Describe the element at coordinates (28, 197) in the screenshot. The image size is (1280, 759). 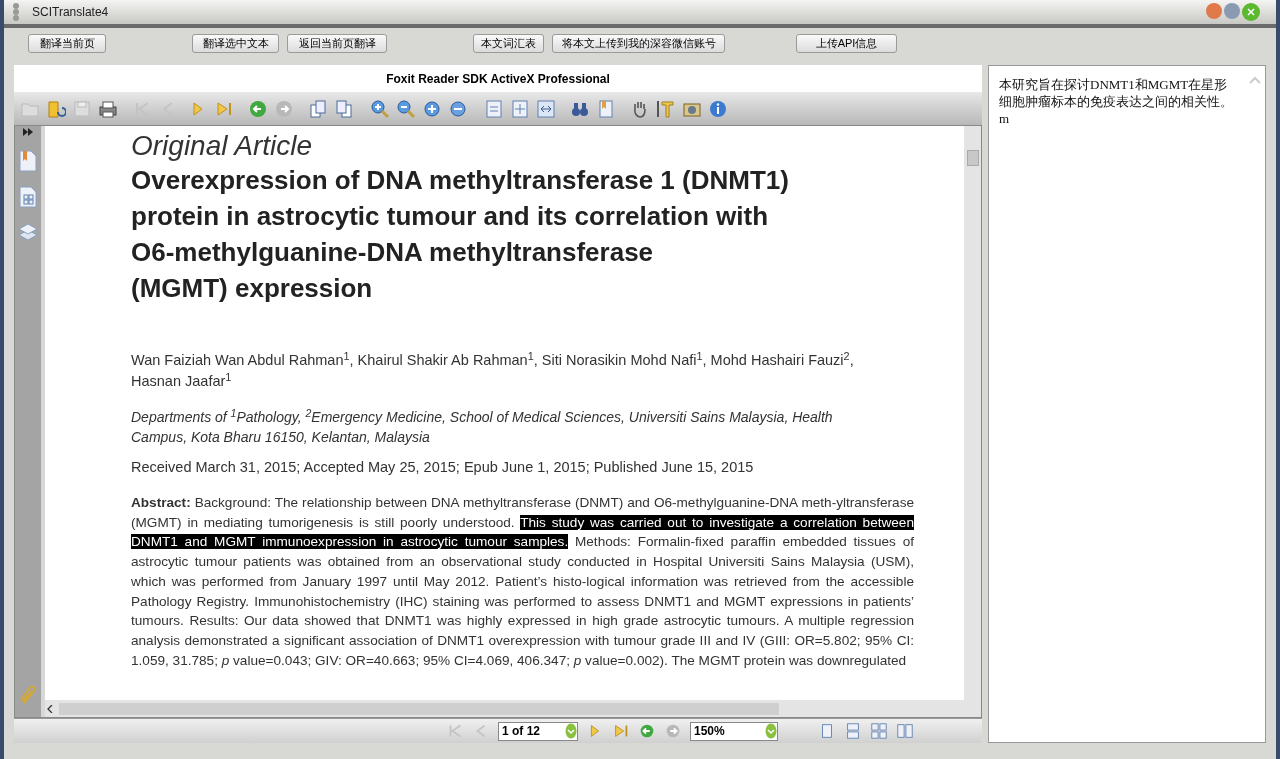
I see `thumbnails-icon` at that location.